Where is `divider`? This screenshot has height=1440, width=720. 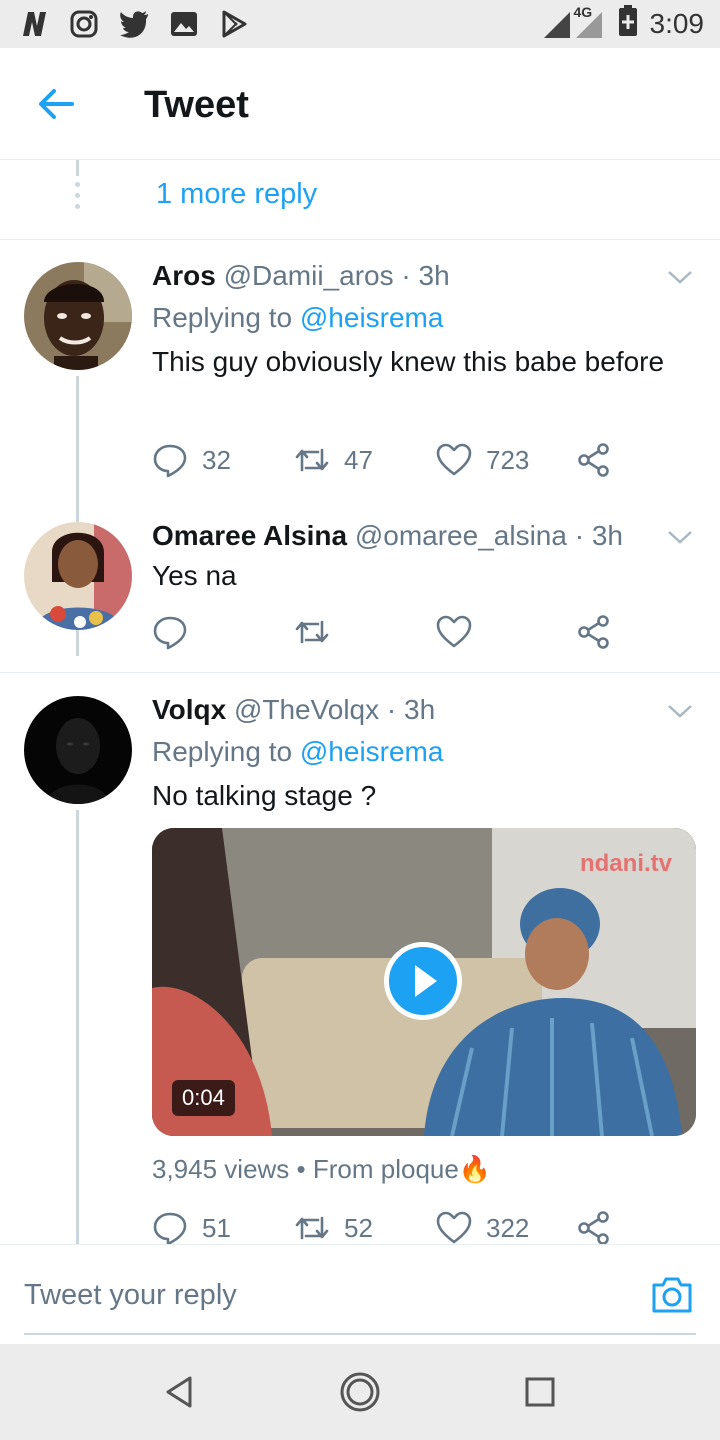
divider is located at coordinates (360, 672).